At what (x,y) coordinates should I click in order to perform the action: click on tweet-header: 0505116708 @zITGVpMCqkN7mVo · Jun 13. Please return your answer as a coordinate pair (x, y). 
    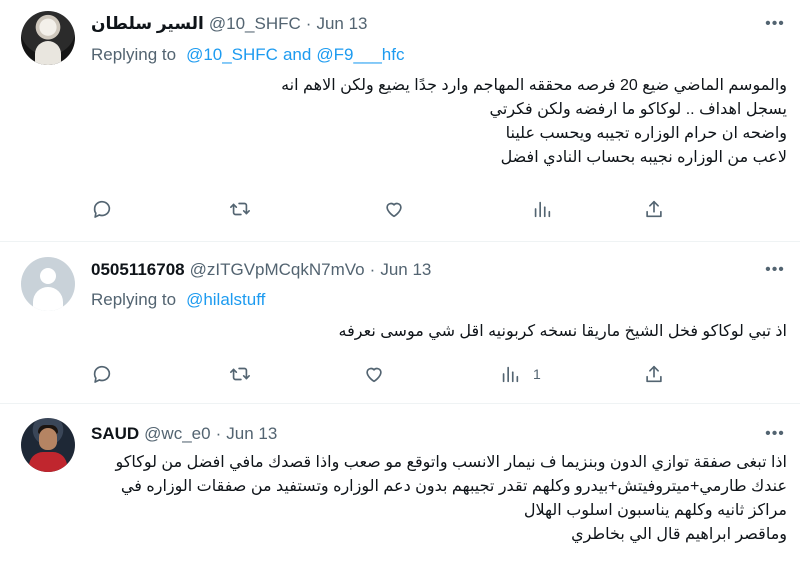
    Looking at the image, I should click on (261, 270).